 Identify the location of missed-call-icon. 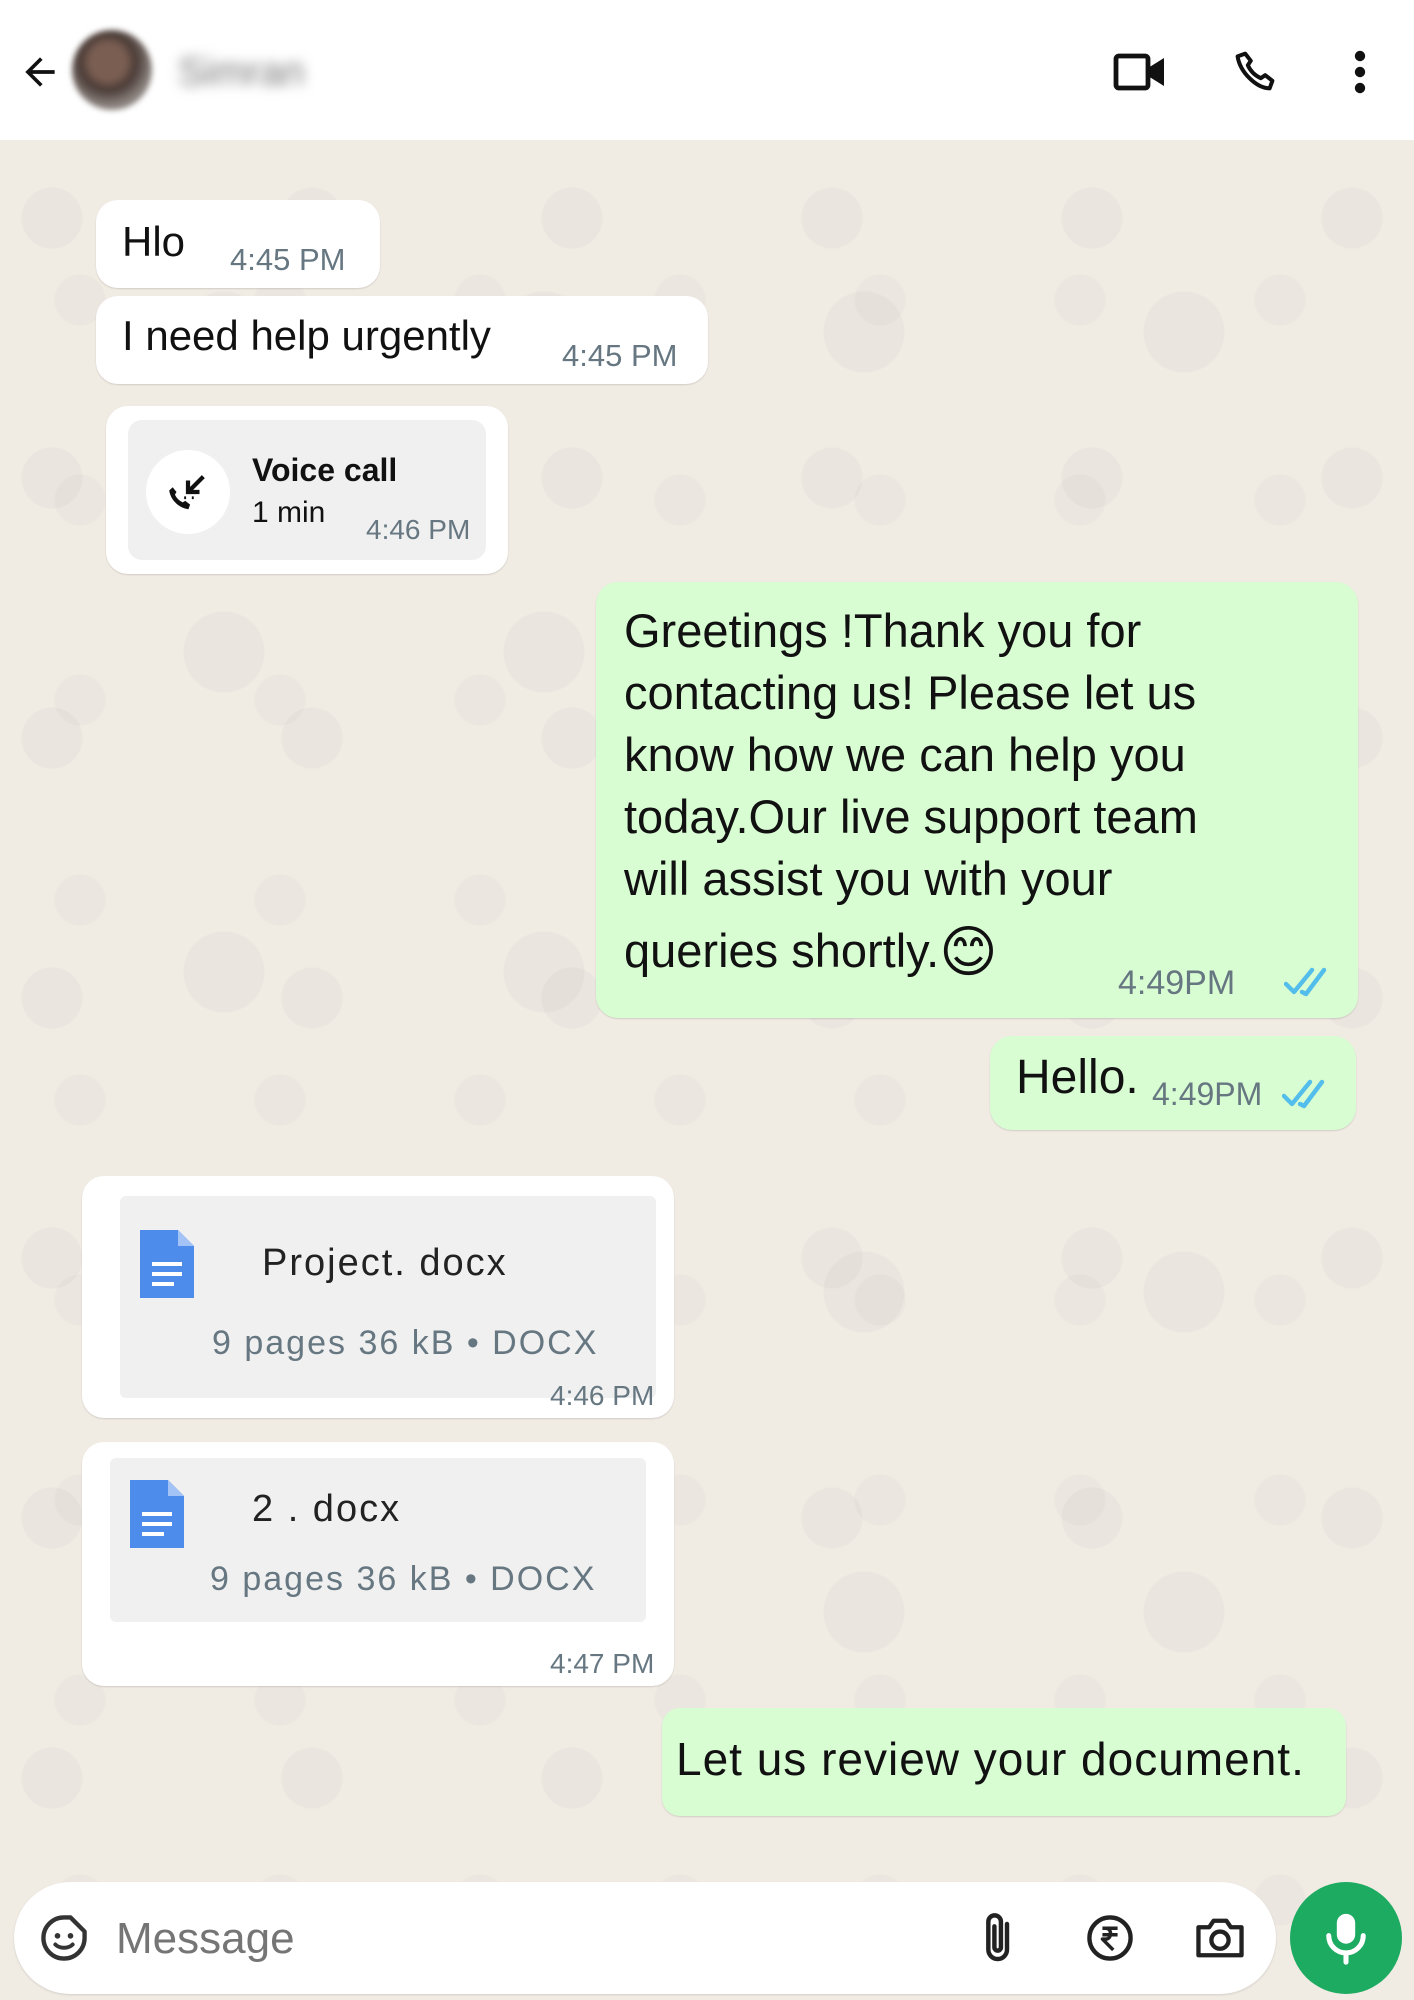
(188, 492).